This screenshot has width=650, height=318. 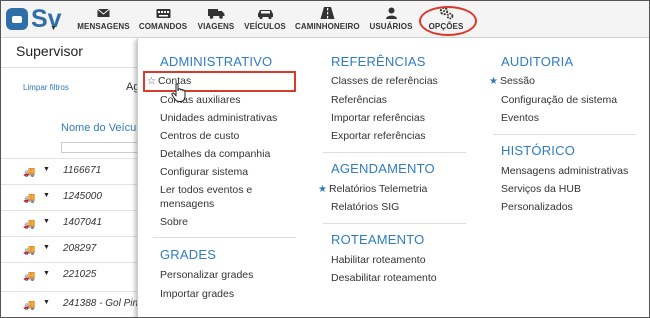 What do you see at coordinates (365, 207) in the screenshot?
I see `menu-item-relatorios-sig: Relatórios SIG` at bounding box center [365, 207].